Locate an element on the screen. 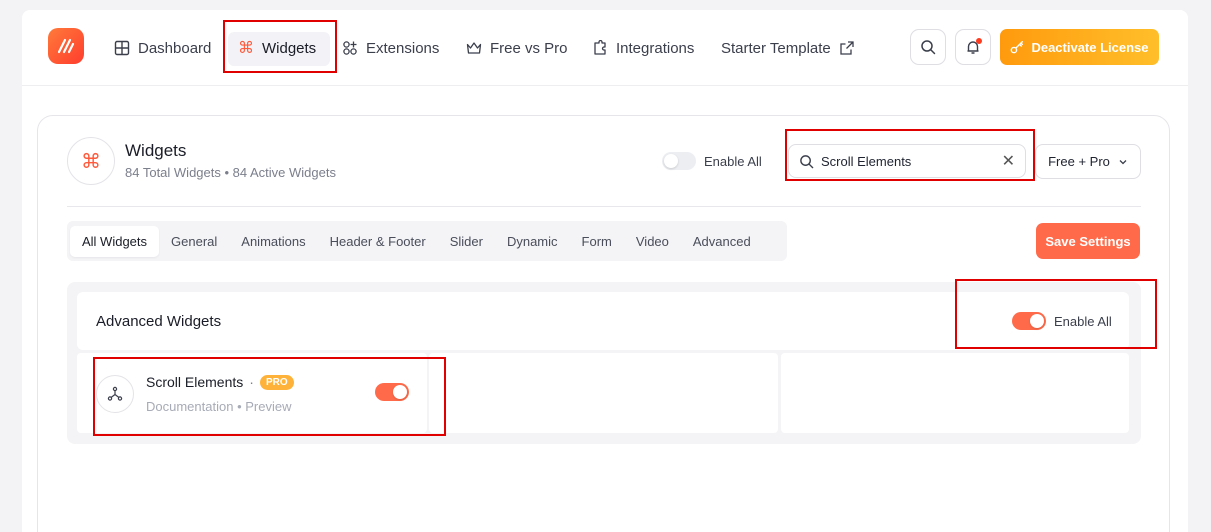 The image size is (1211, 532). nav-item-dashboard: Dashboard is located at coordinates (162, 48).